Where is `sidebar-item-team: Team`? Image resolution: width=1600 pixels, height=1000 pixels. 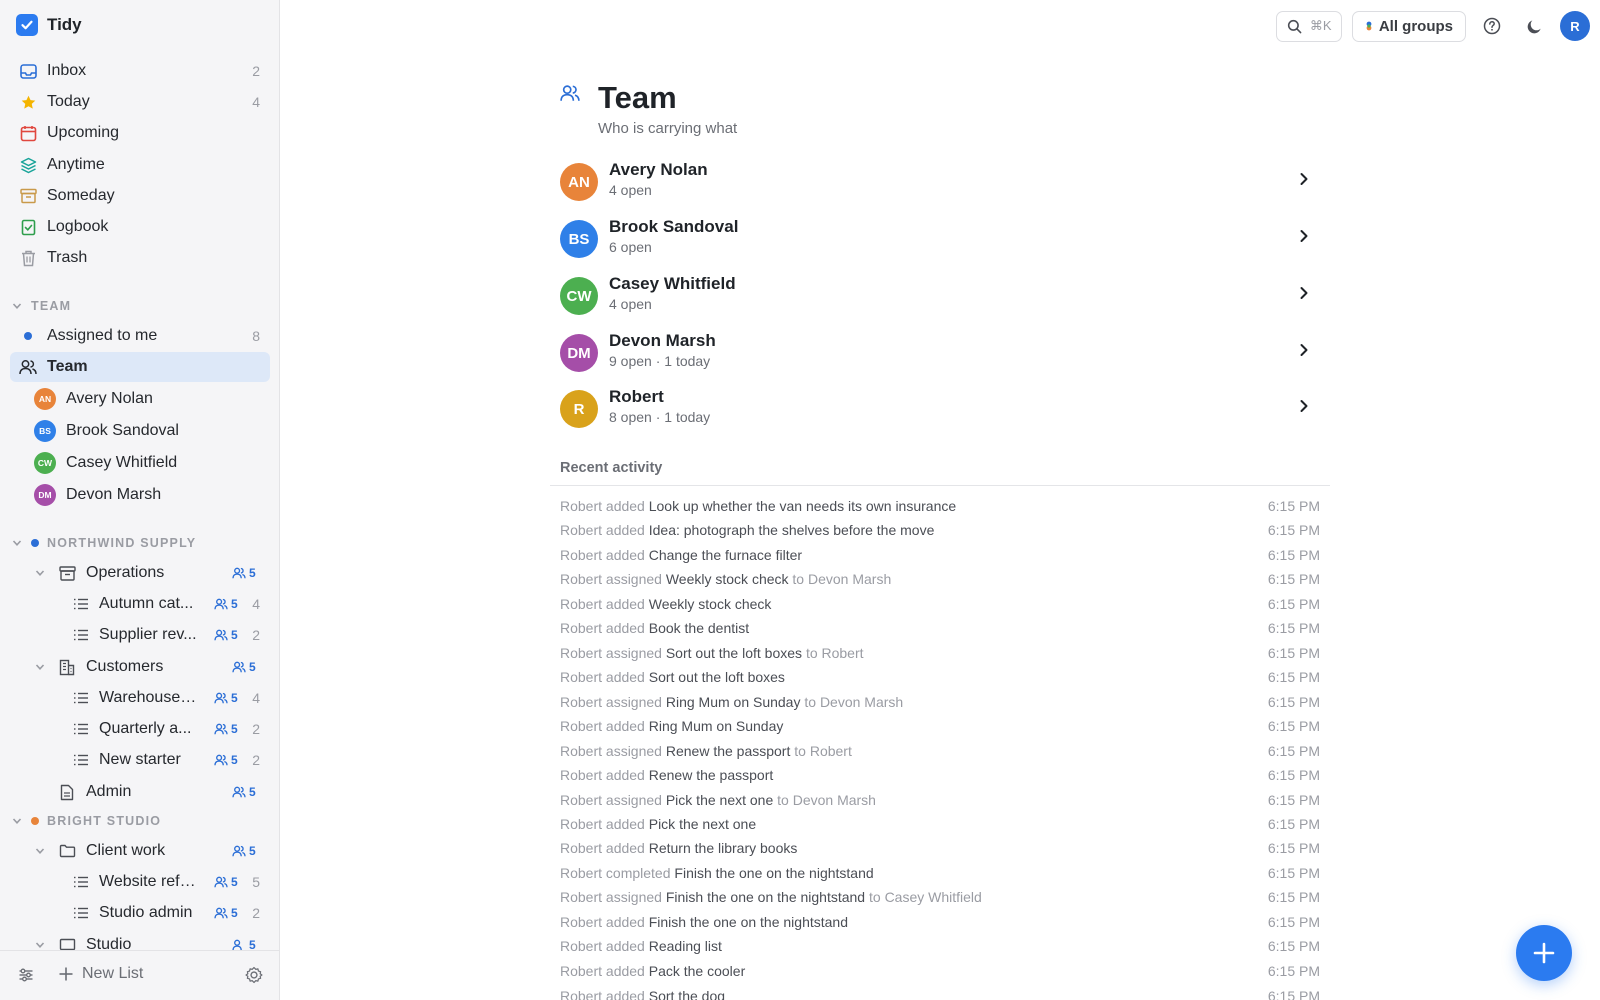 sidebar-item-team: Team is located at coordinates (140, 367).